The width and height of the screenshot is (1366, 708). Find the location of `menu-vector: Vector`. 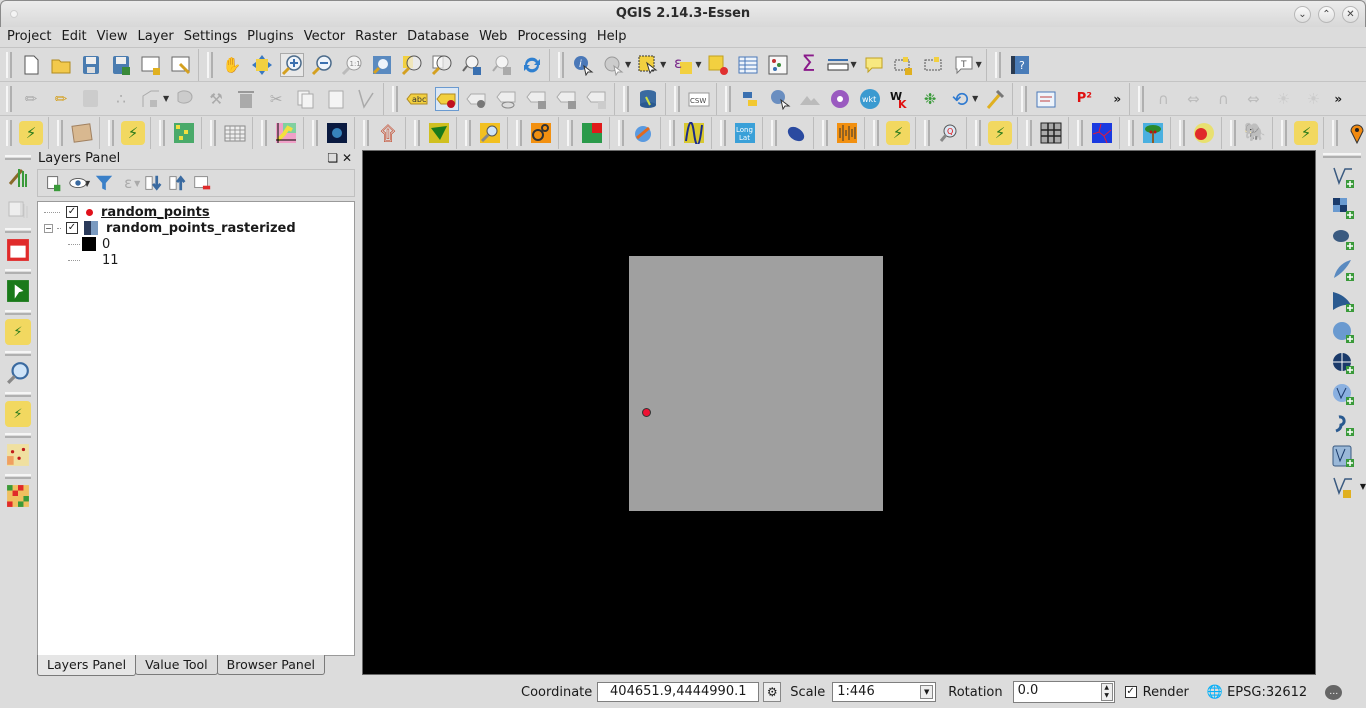

menu-vector: Vector is located at coordinates (324, 37).